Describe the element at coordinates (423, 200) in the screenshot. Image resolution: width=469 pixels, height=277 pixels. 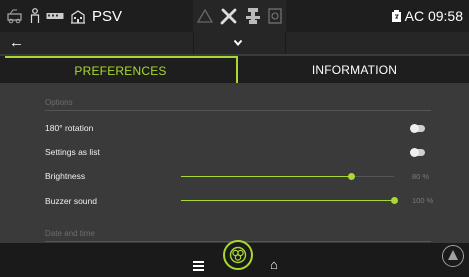
I see `buzzer-sound-value: 100 %` at that location.